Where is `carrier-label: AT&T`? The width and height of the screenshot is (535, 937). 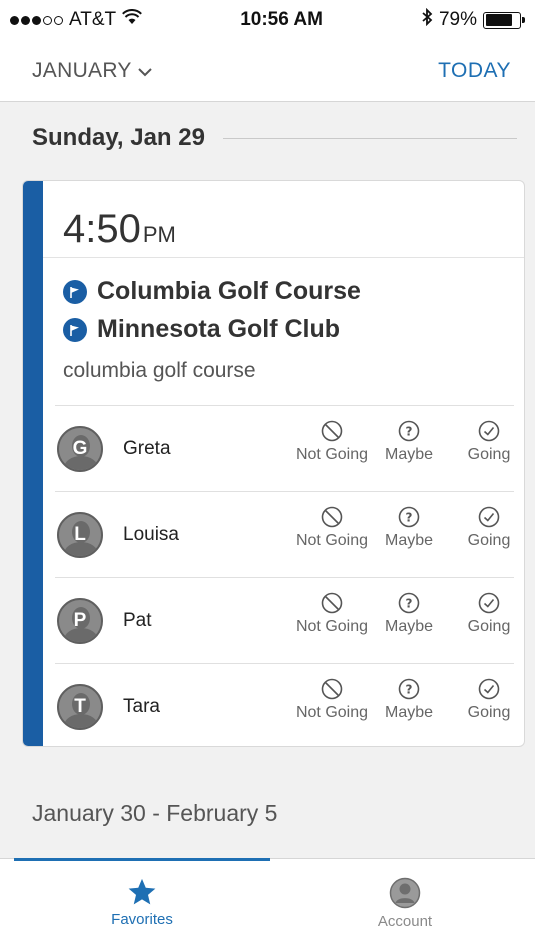 carrier-label: AT&T is located at coordinates (93, 19).